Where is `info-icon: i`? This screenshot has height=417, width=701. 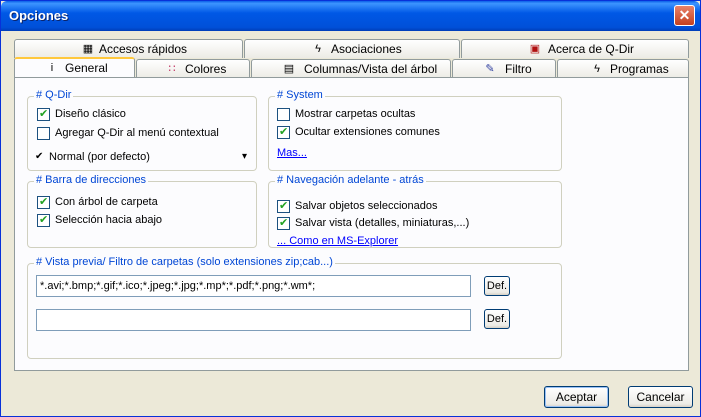
info-icon: i is located at coordinates (52, 68).